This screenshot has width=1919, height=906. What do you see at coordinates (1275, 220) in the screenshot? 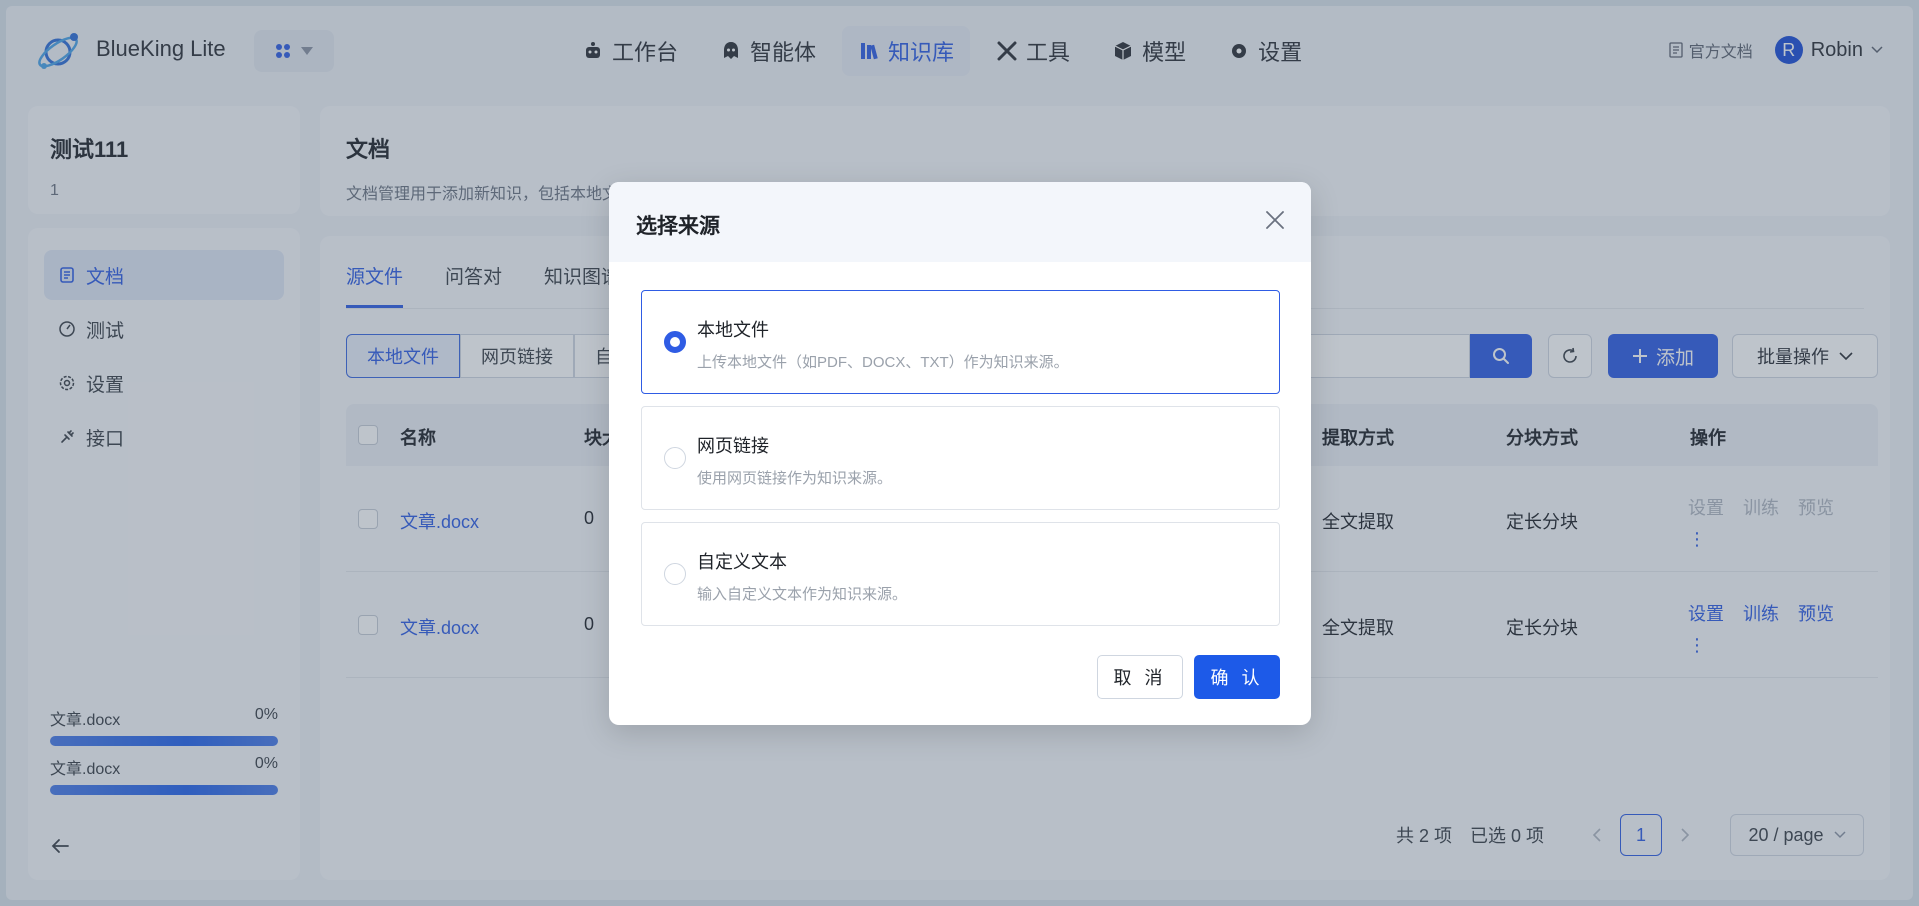
I see `close-icon` at bounding box center [1275, 220].